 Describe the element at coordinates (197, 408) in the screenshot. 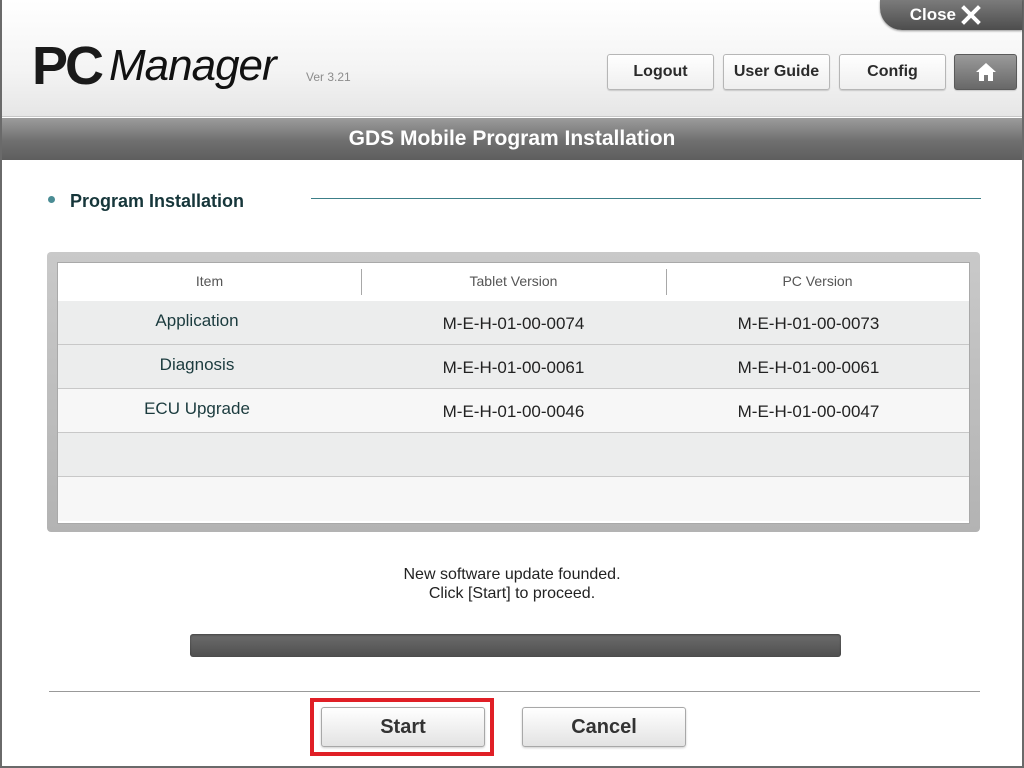

I see `cell-item: ECU Upgrade` at that location.